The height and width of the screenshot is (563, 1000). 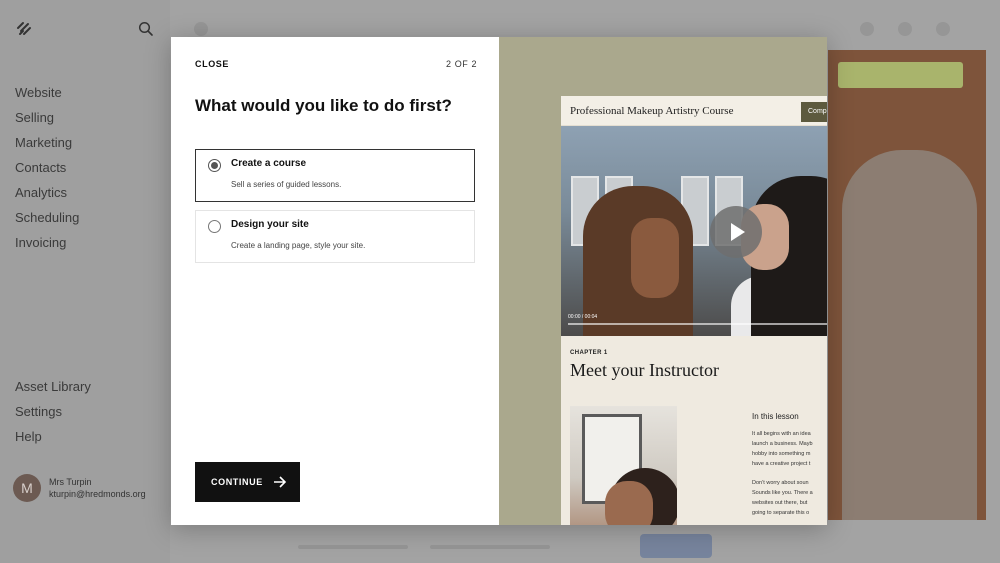 What do you see at coordinates (781, 454) in the screenshot?
I see `lesson-text-line: hobby into something m` at bounding box center [781, 454].